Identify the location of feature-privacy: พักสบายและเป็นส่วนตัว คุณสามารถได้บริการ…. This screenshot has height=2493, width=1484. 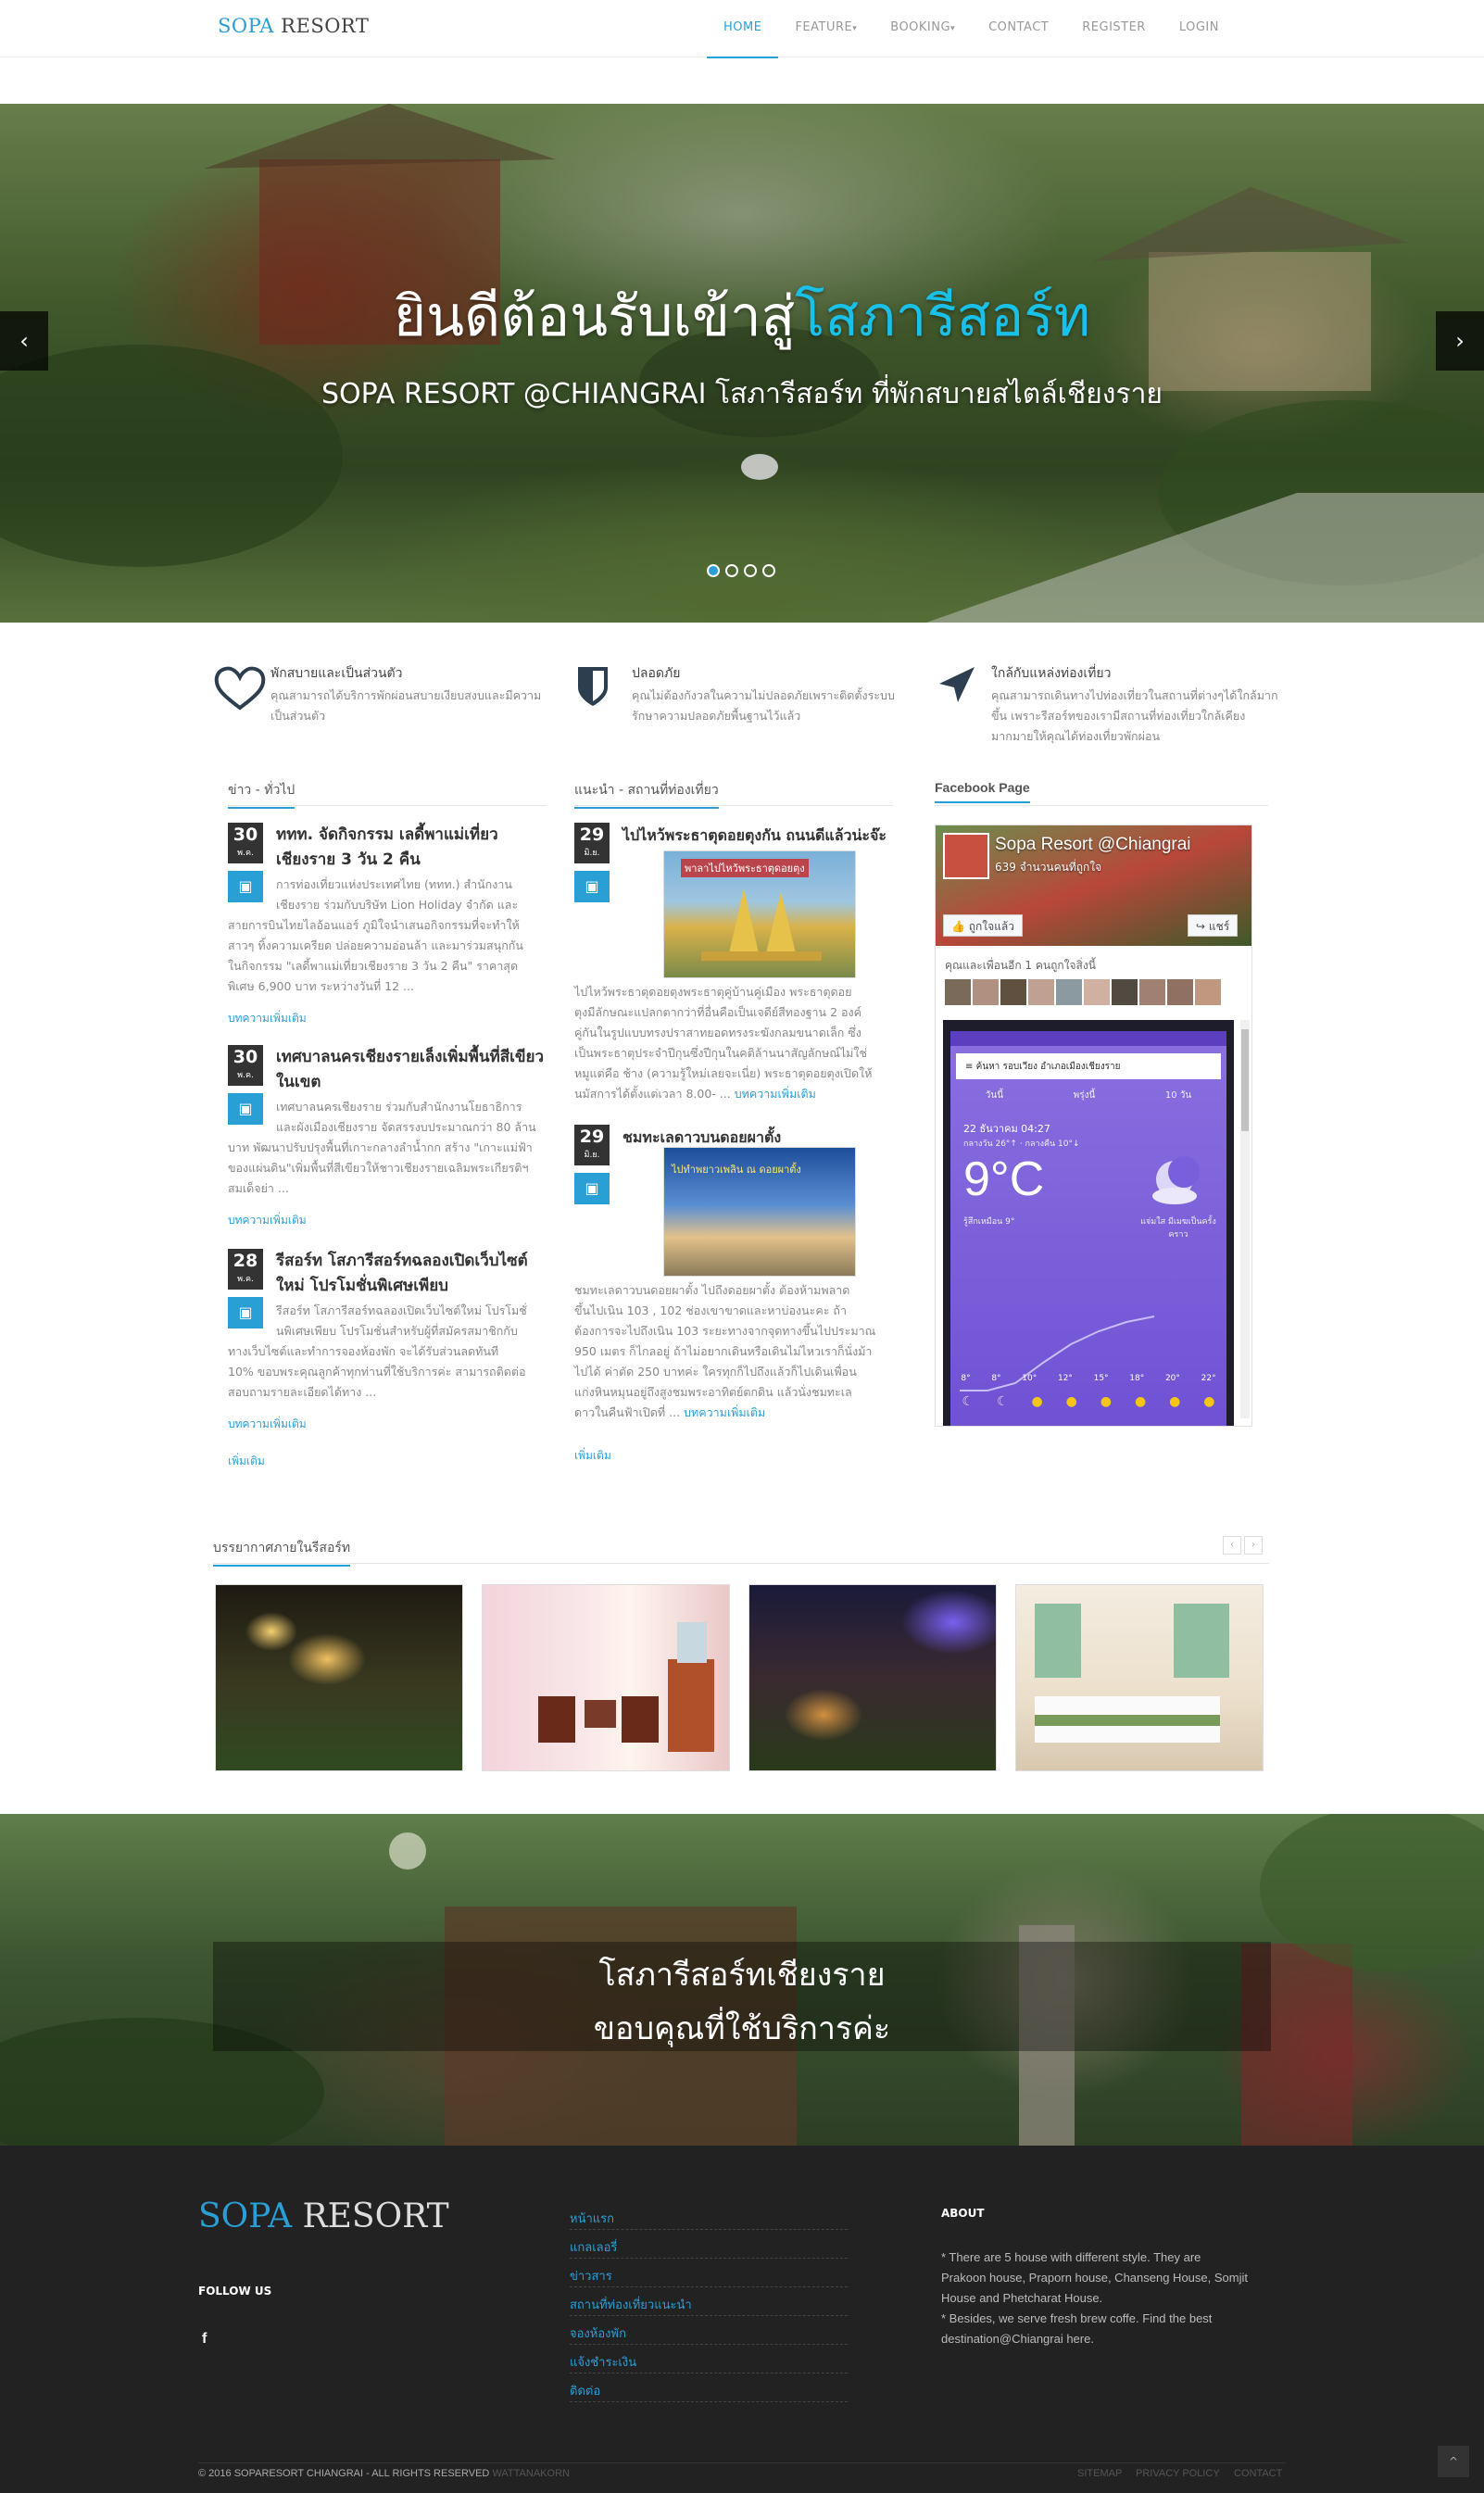
(389, 707).